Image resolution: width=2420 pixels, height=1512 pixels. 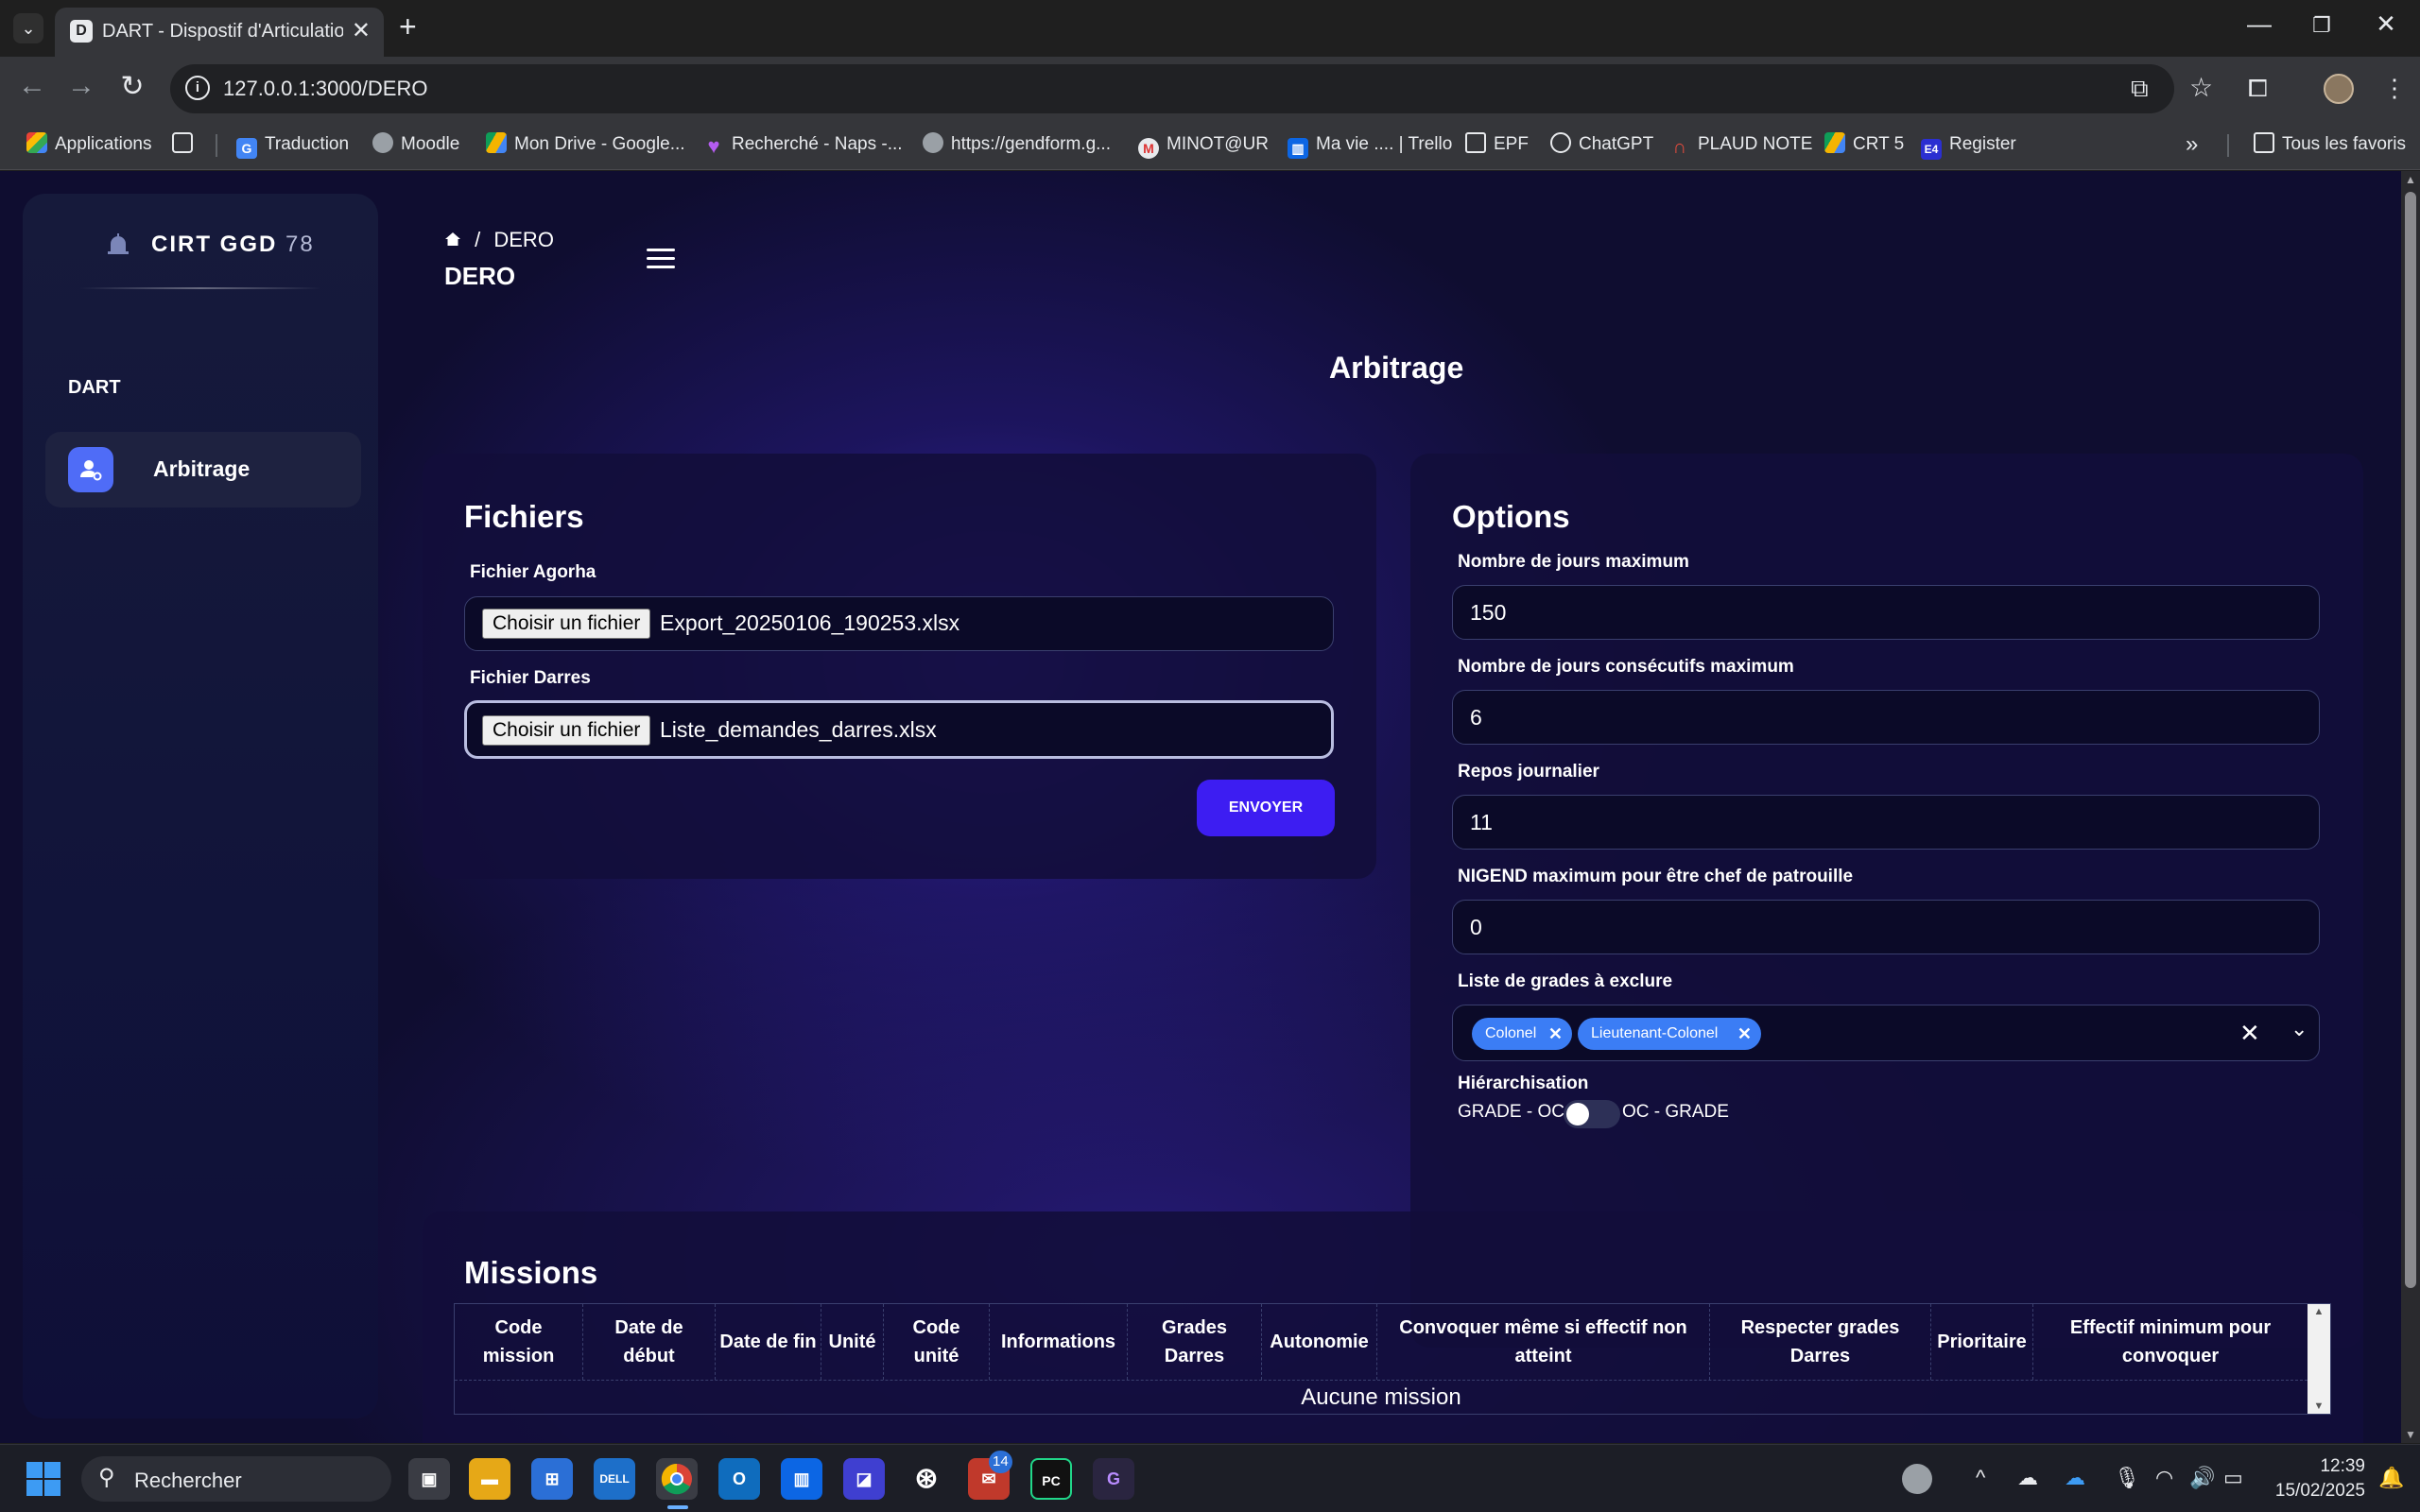 What do you see at coordinates (677, 1479) in the screenshot?
I see `chrome-icon` at bounding box center [677, 1479].